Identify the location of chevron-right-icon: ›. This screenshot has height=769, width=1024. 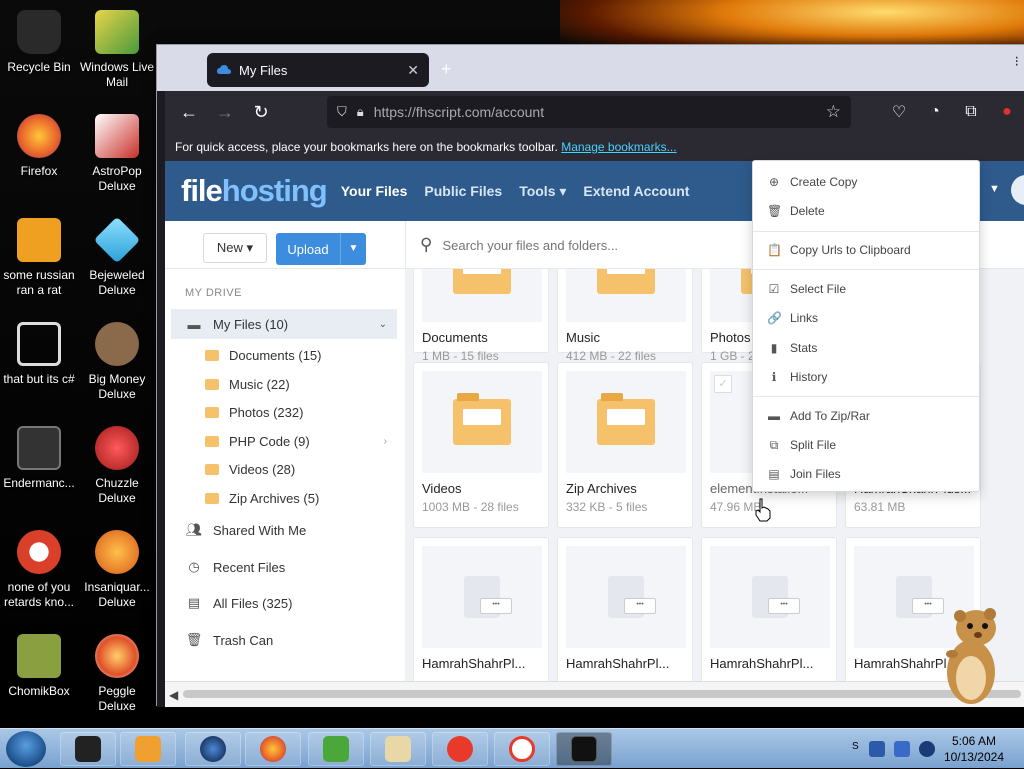
(385, 441).